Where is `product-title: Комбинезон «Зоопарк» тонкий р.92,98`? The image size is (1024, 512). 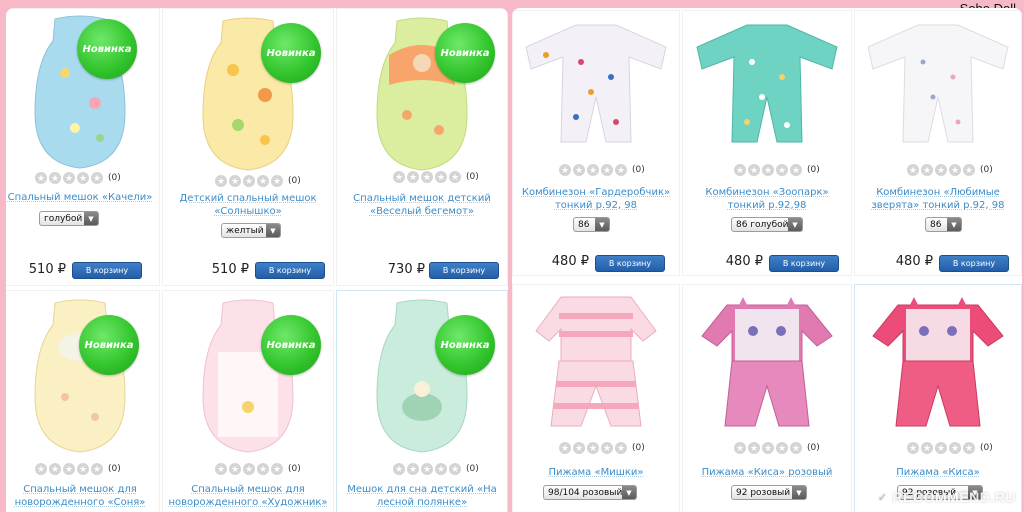 product-title: Комбинезон «Зоопарк» тонкий р.92,98 is located at coordinates (767, 199).